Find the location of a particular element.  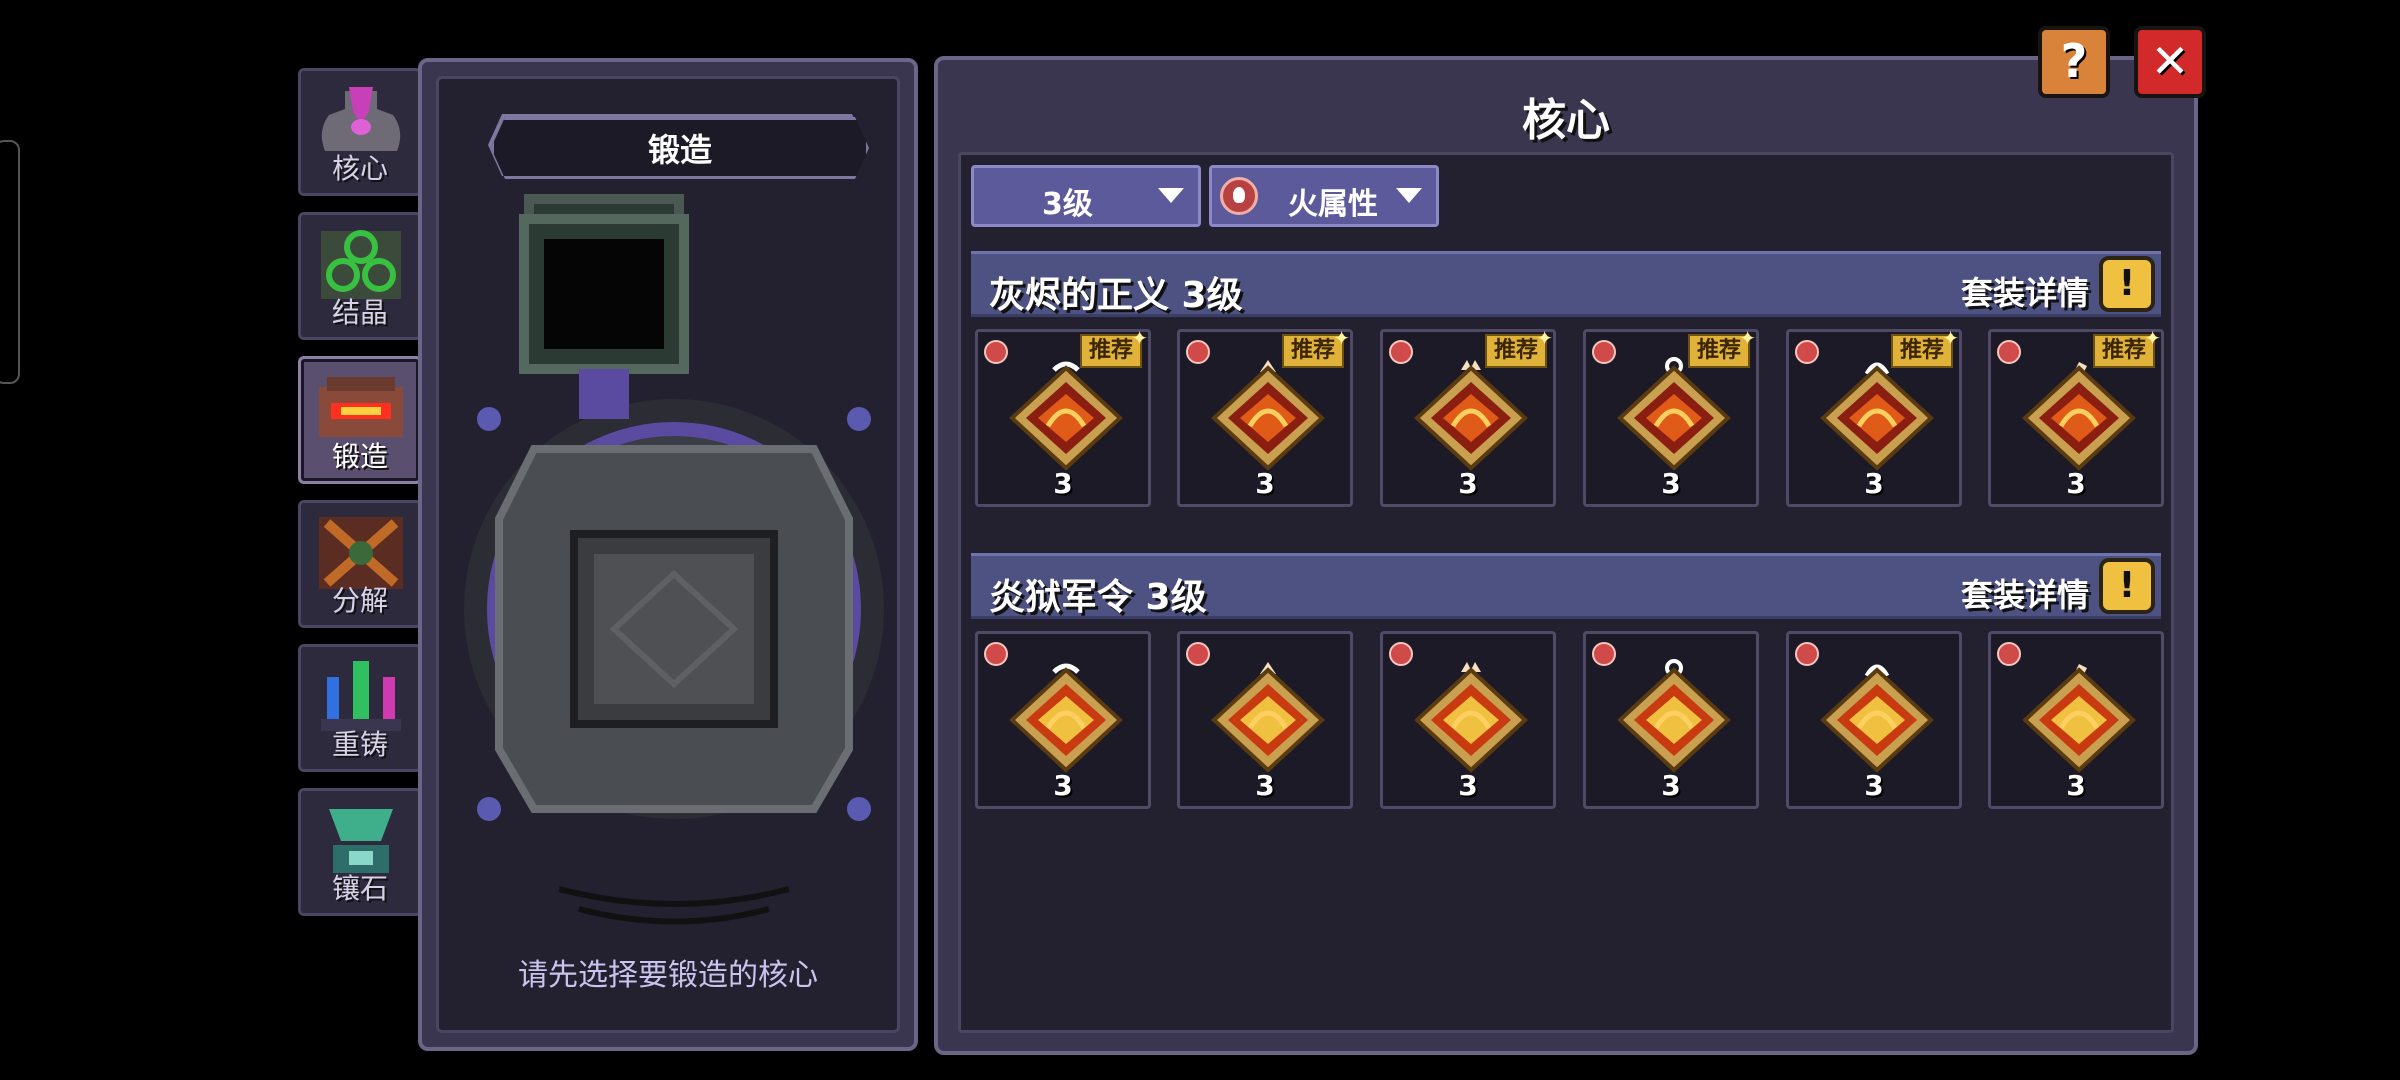

set-header: 炎狱军令 3级 套装详情 ! is located at coordinates (1566, 586).